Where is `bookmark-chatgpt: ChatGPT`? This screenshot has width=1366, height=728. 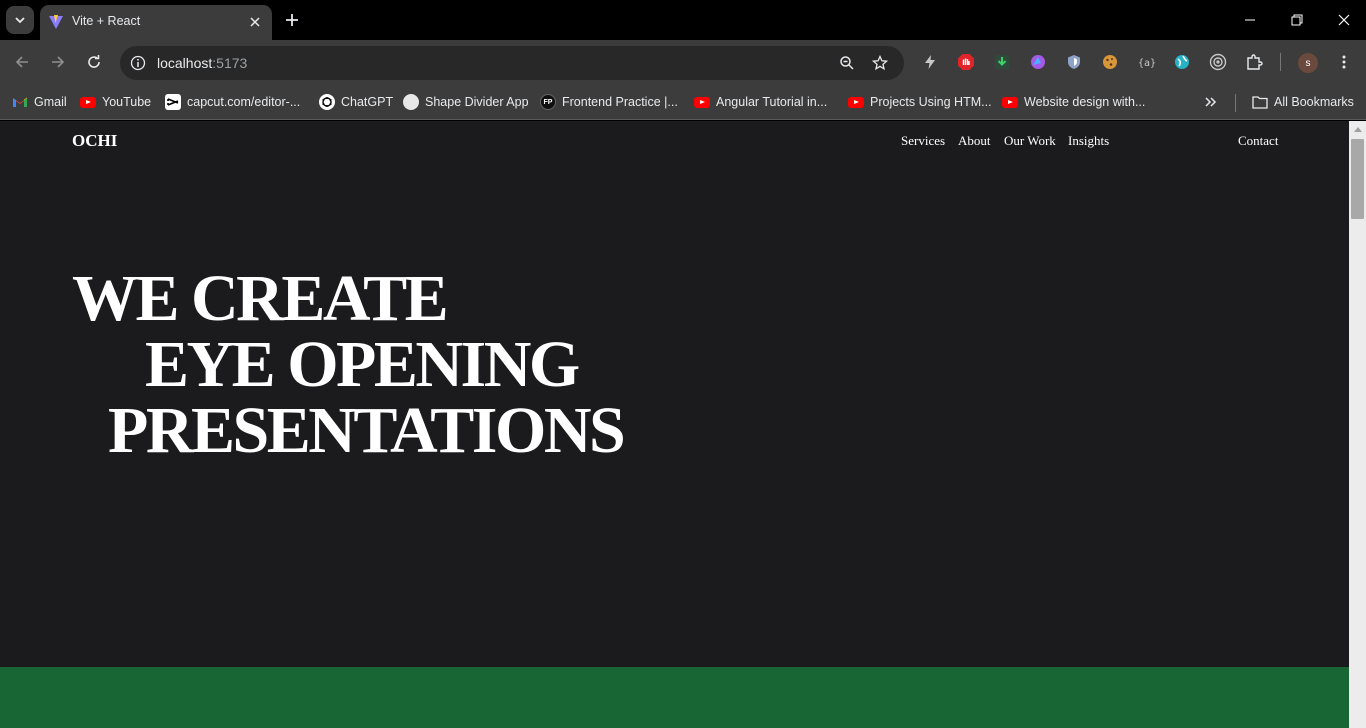 bookmark-chatgpt: ChatGPT is located at coordinates (356, 102).